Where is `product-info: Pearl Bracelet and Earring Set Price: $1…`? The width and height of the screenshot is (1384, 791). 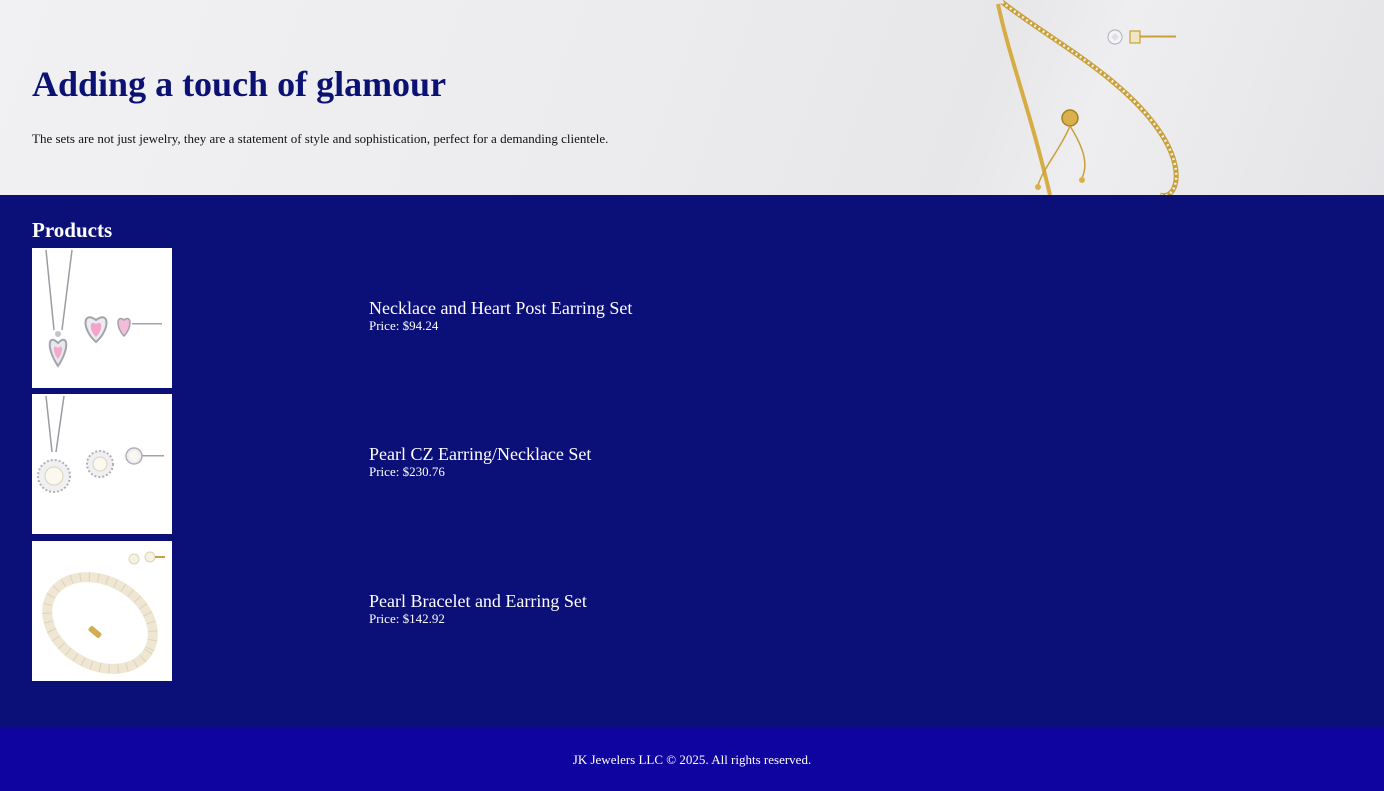 product-info: Pearl Bracelet and Earring Set Price: $1… is located at coordinates (478, 609).